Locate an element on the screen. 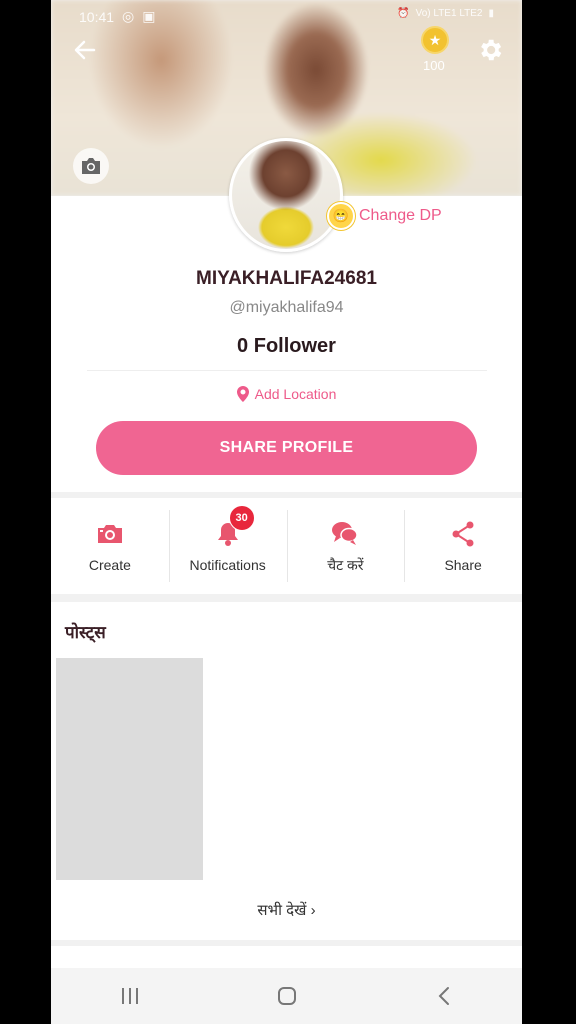 The image size is (576, 1024). profile-username: MIYAKHALIFA24681 is located at coordinates (286, 278).